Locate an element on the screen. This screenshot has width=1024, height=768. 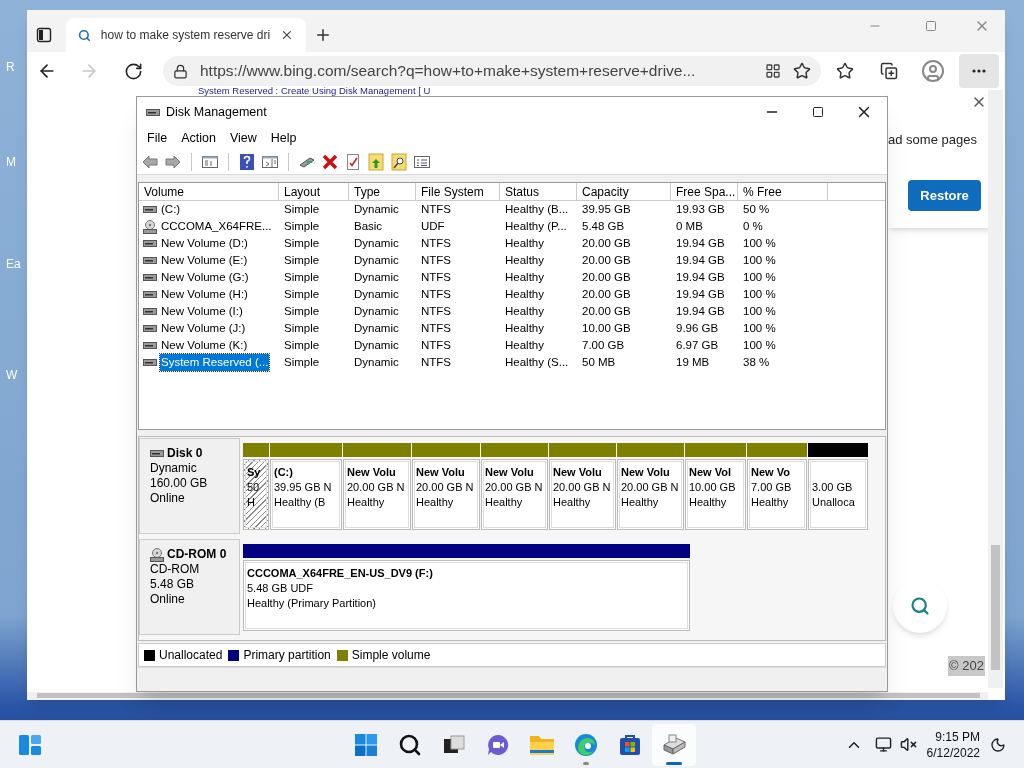
search-button is located at coordinates (920, 606).